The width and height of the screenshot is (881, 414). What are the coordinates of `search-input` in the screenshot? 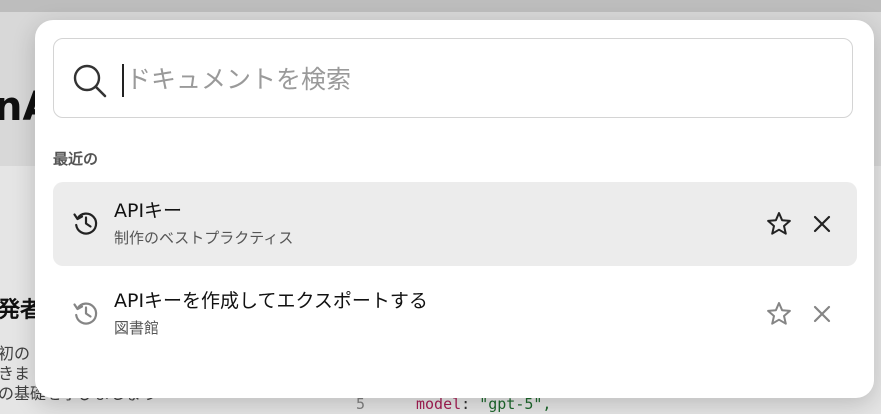 It's located at (476, 79).